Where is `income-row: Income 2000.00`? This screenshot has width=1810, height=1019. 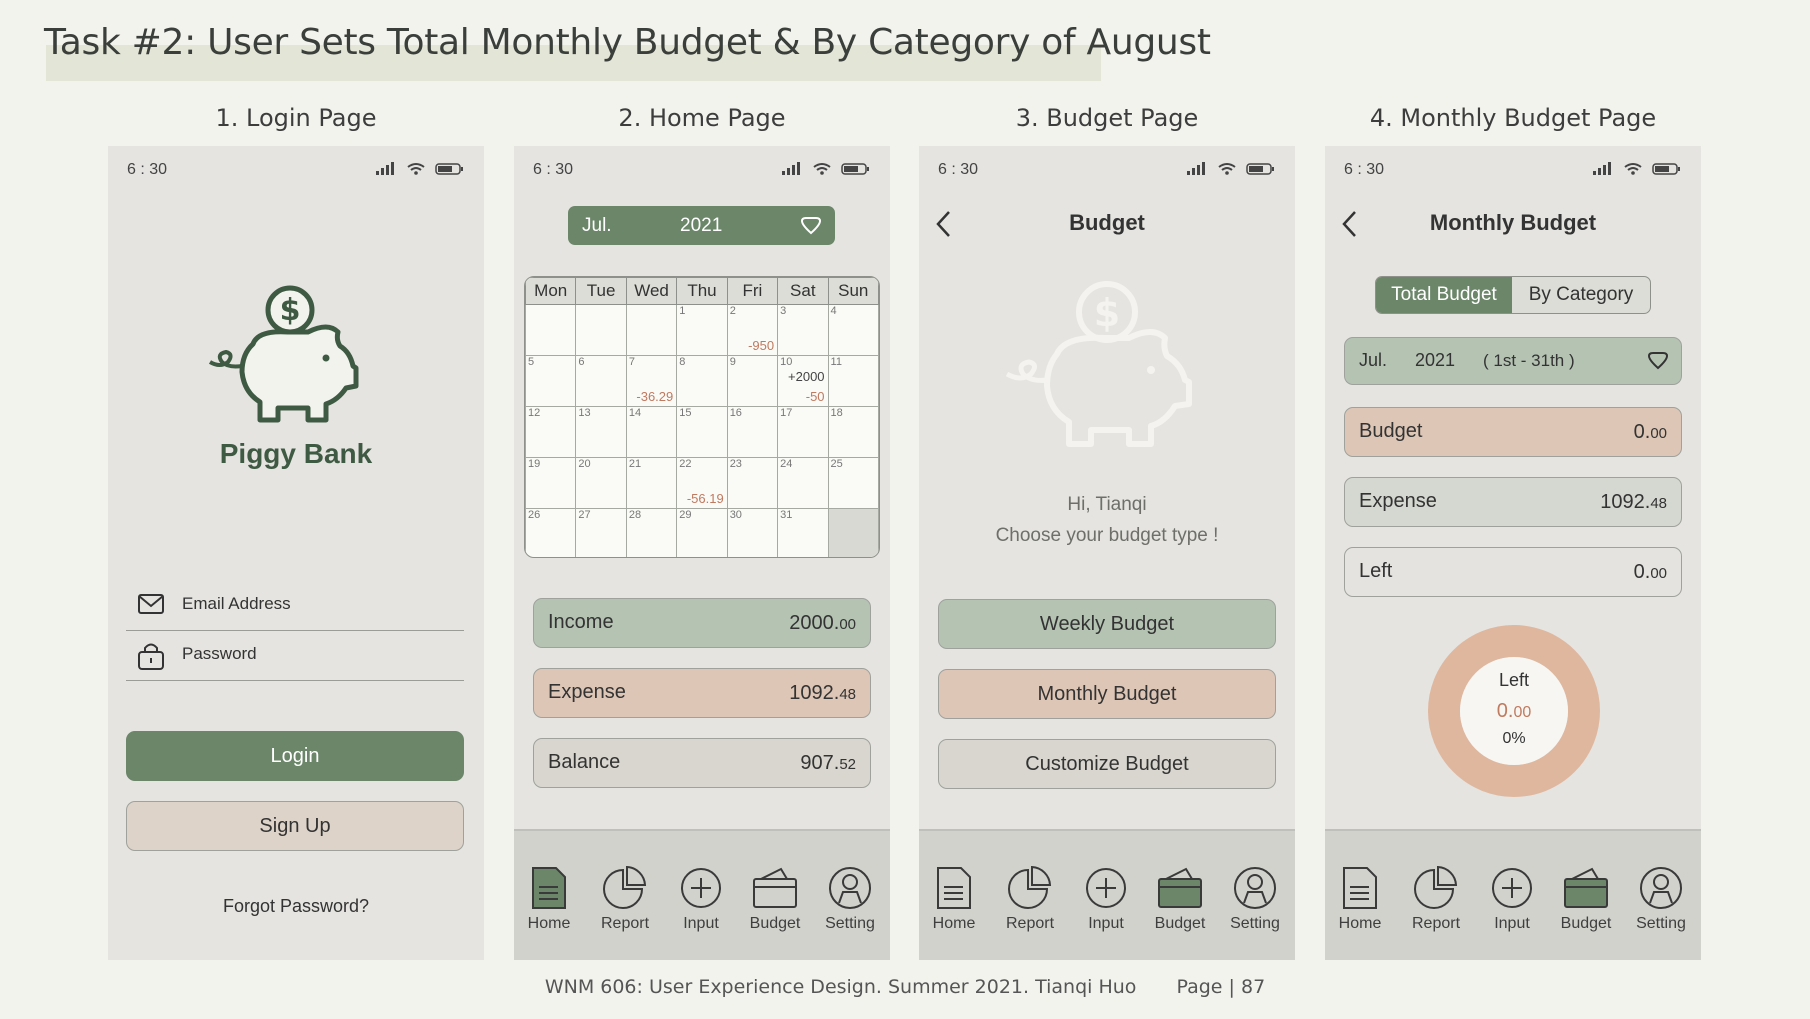
income-row: Income 2000.00 is located at coordinates (702, 623).